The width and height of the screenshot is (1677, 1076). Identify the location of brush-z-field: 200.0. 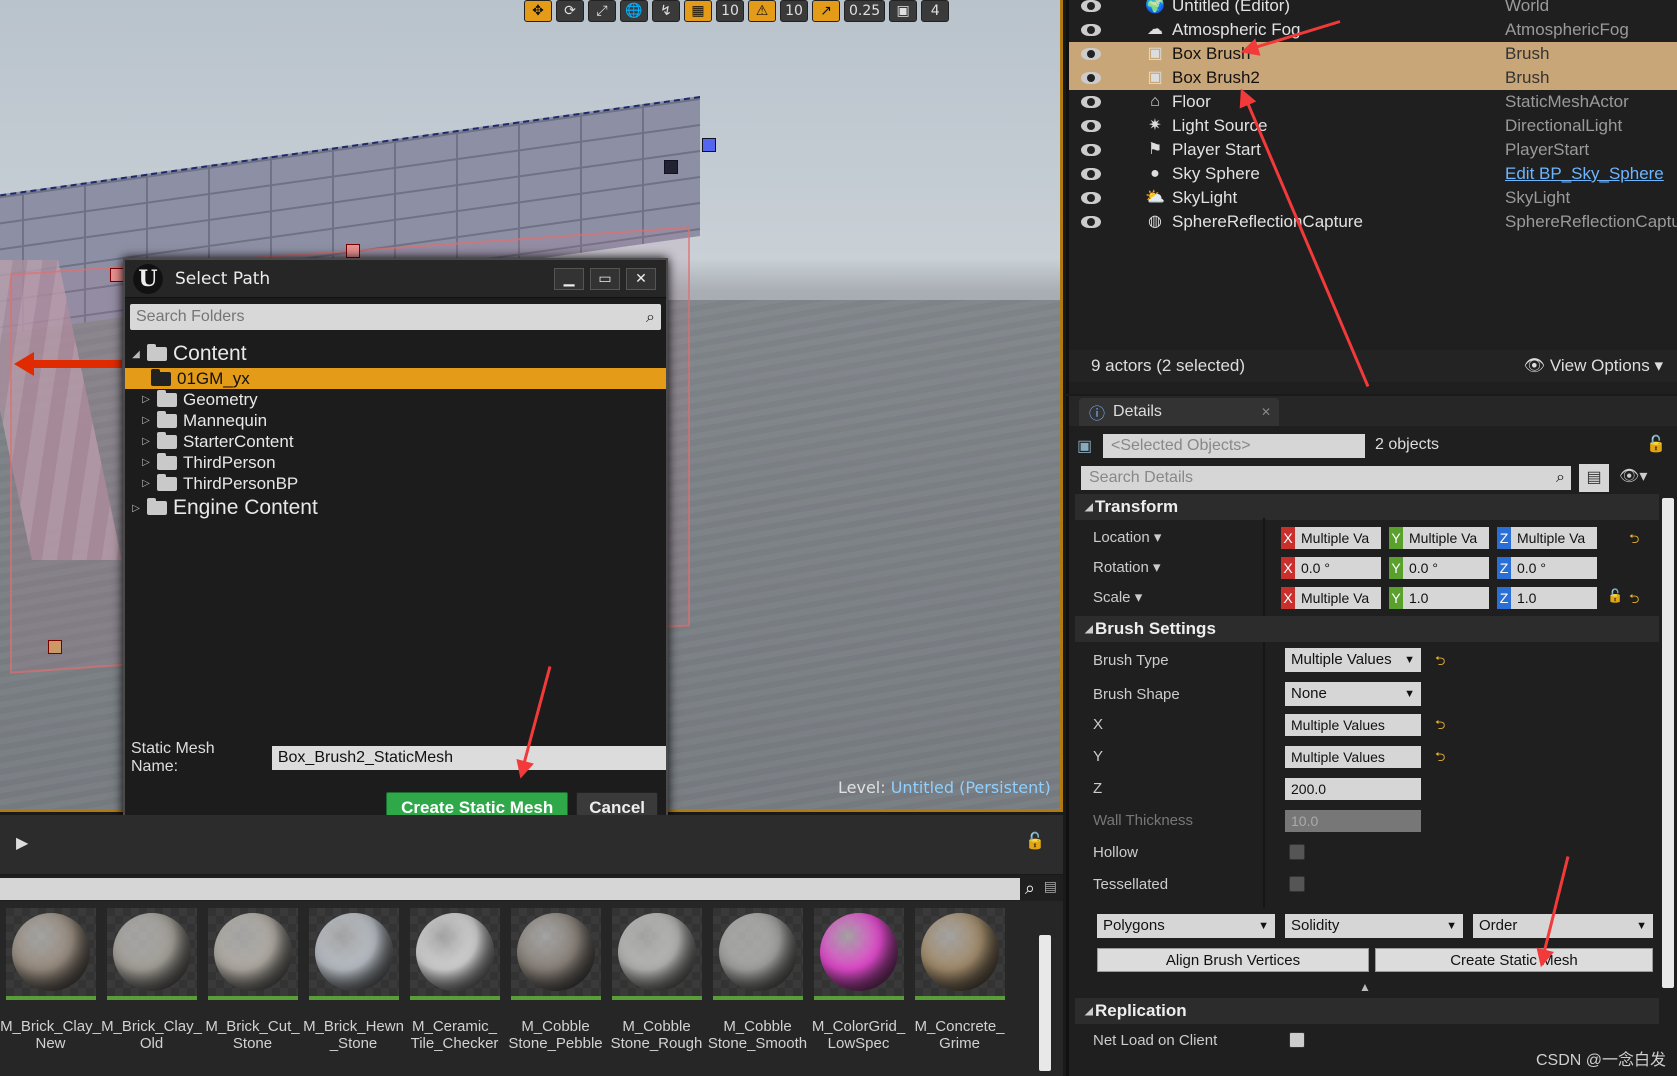
(1353, 789).